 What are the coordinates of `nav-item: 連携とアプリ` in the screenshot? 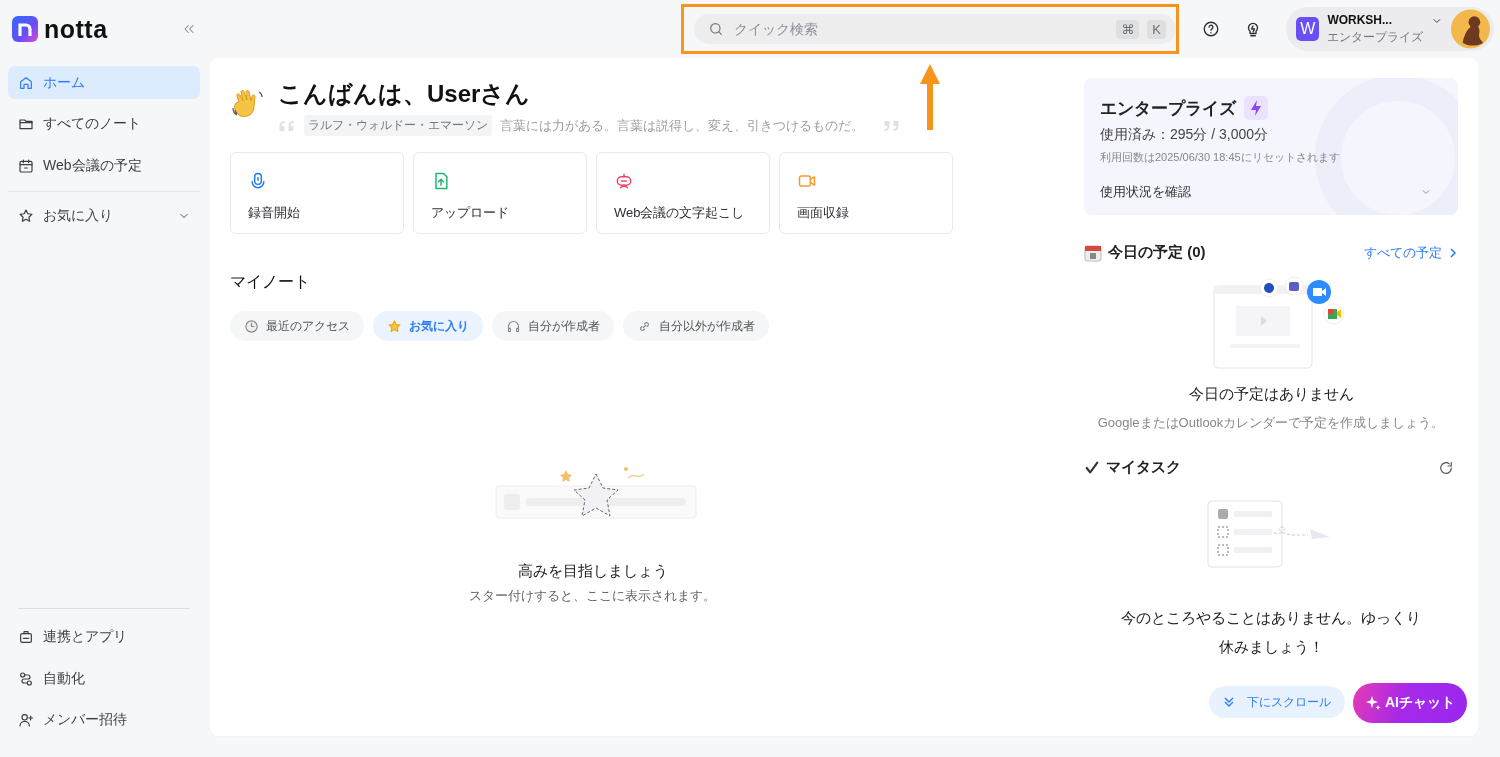 It's located at (104, 637).